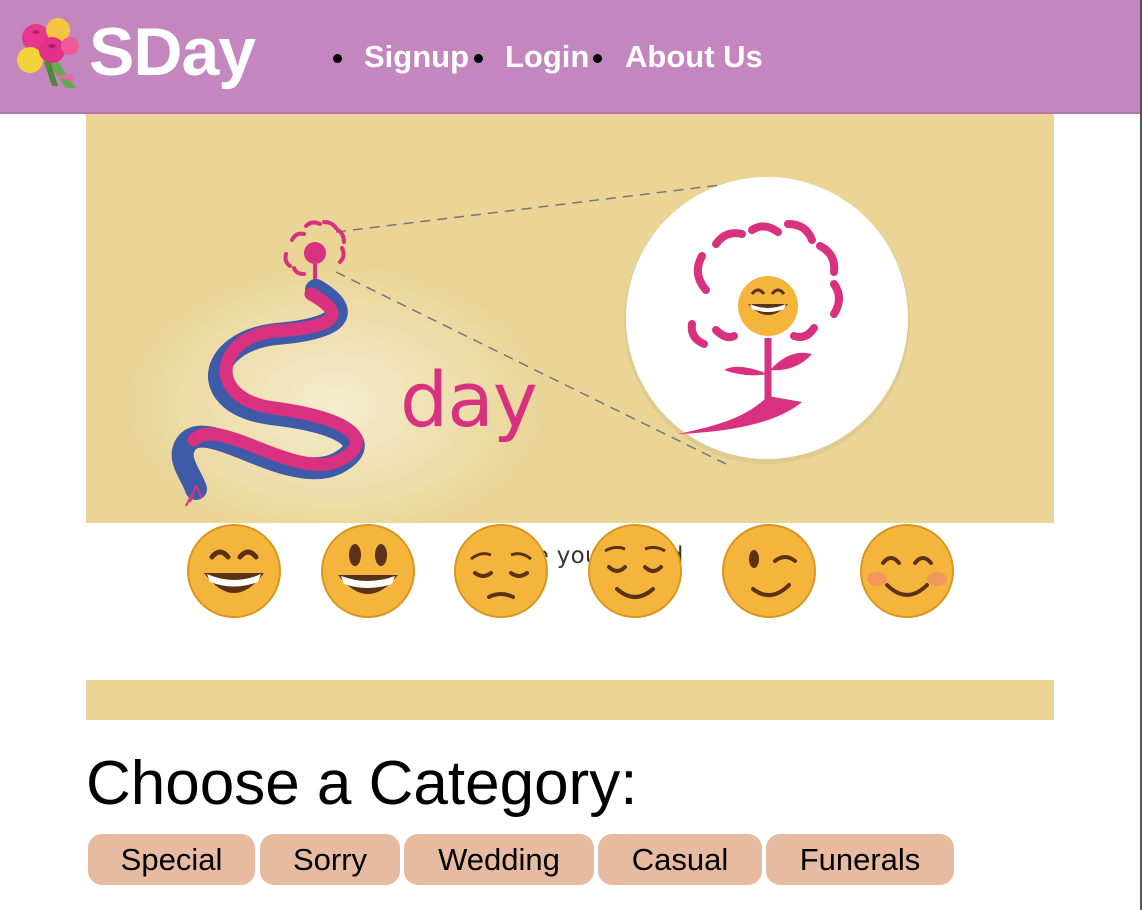 This screenshot has width=1142, height=910. I want to click on category-casual-button: Casual, so click(680, 859).